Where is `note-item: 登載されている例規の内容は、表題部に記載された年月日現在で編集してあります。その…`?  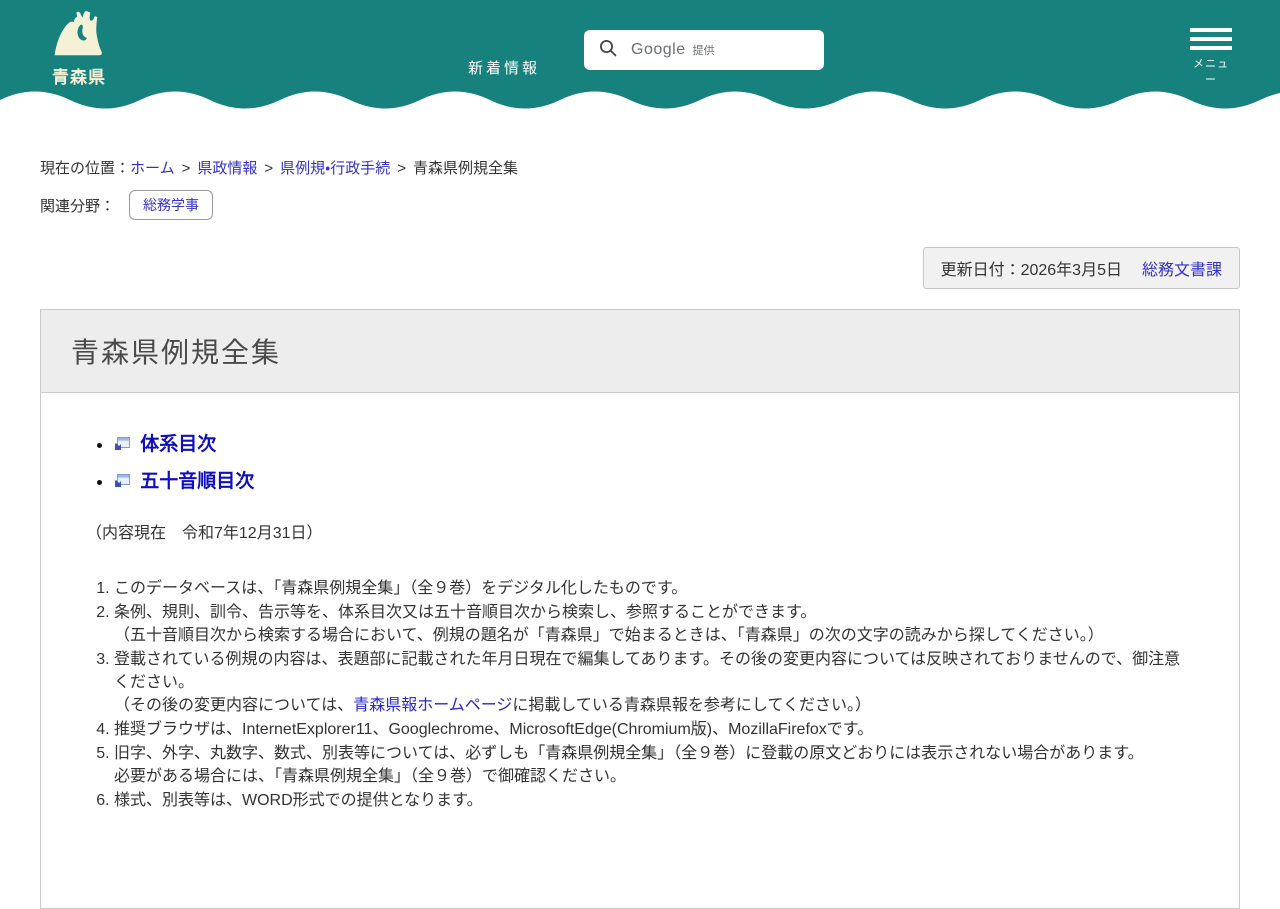
note-item: 登載されている例規の内容は、表題部に記載された年月日現在で編集してあります。その… is located at coordinates (649, 682).